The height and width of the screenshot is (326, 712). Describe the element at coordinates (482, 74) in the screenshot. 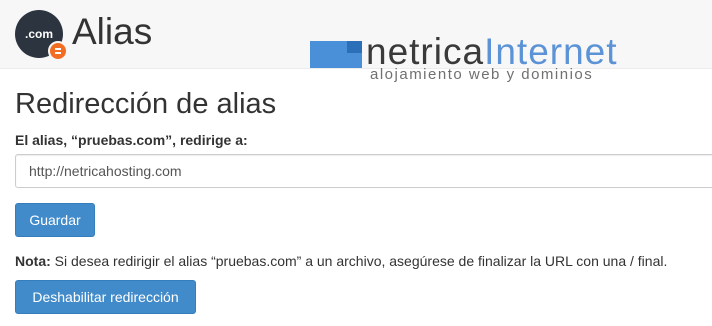

I see `brand-tagline: alojamiento web y dominios` at that location.